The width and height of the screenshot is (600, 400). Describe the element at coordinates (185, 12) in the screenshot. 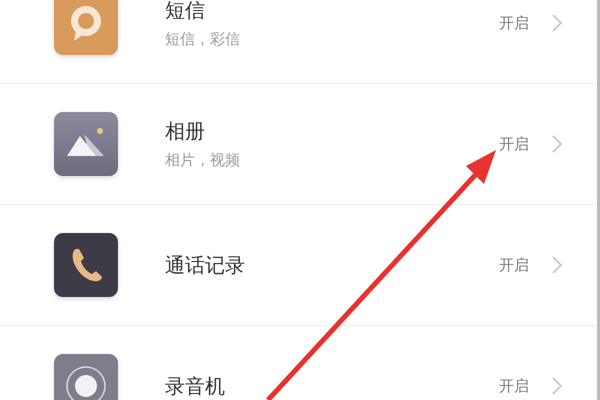

I see `app-name: 短信` at that location.